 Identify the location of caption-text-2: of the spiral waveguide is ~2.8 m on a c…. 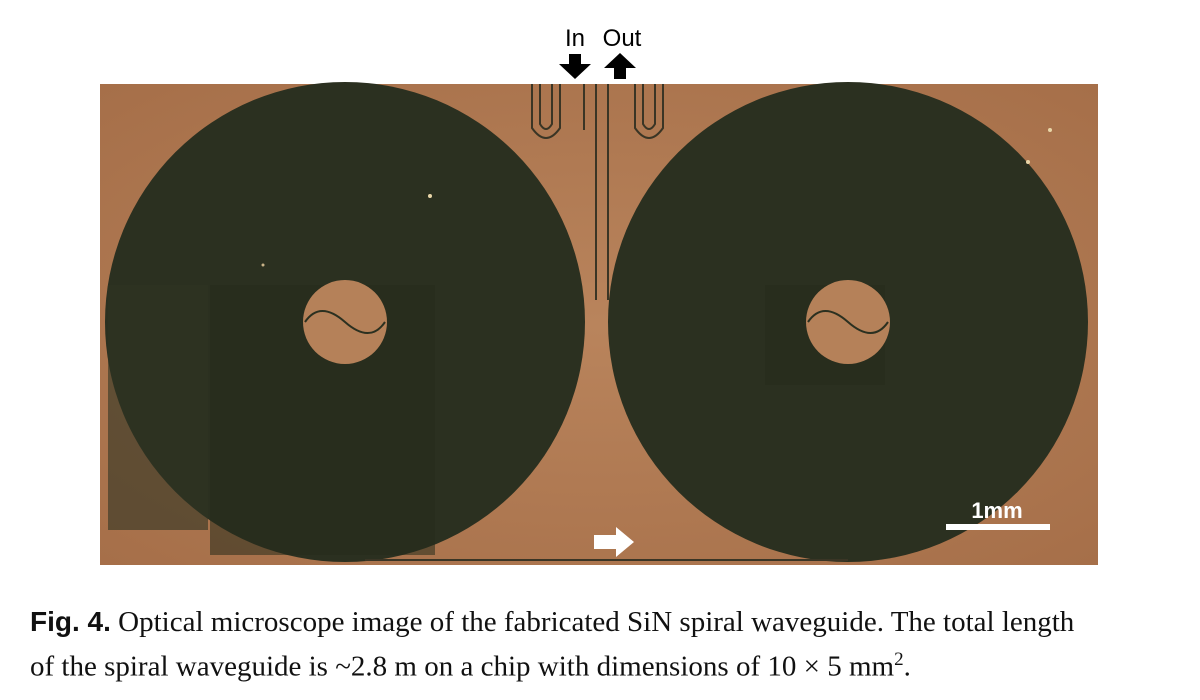
(462, 666).